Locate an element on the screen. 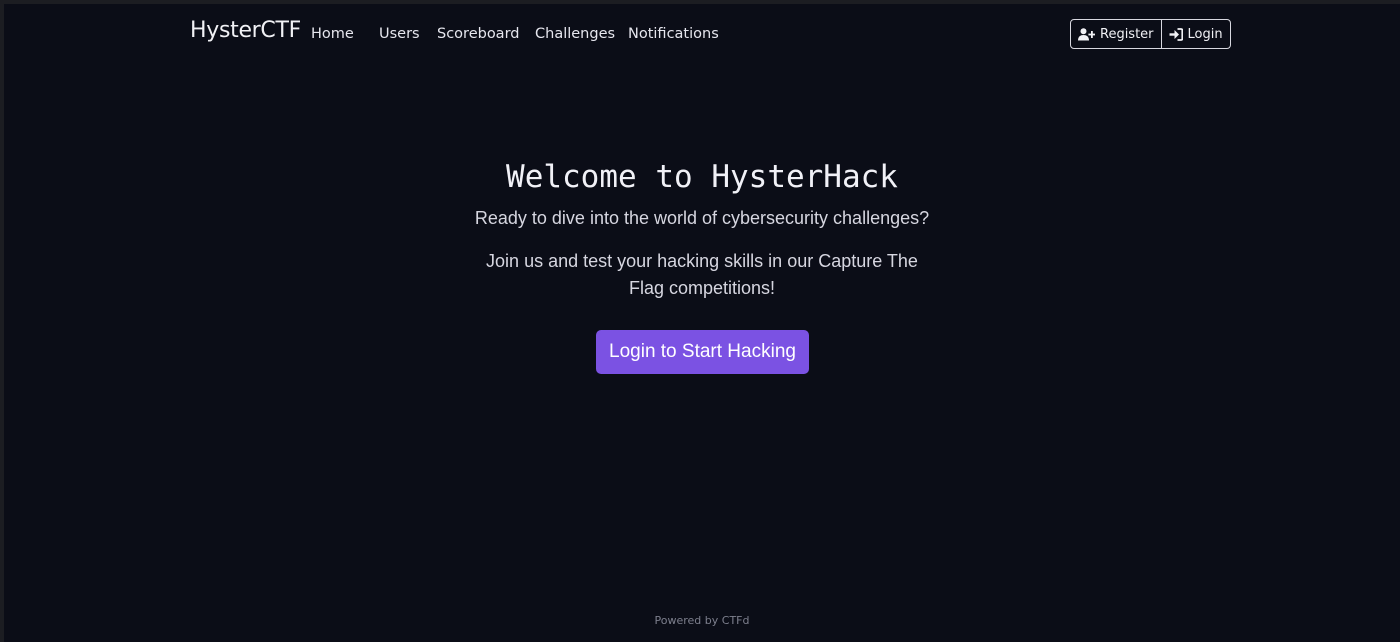 This screenshot has height=642, width=1400. nav-link-notifications: Notifications is located at coordinates (673, 34).